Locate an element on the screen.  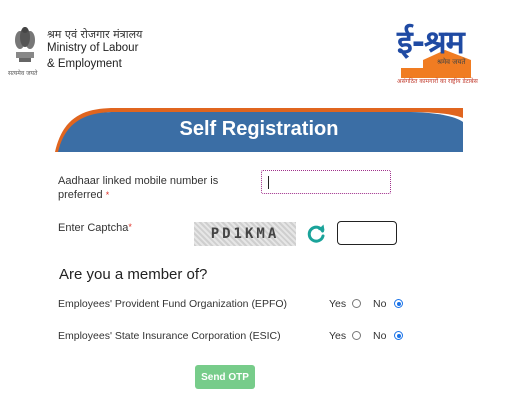
emblem-motto: सत्यमेव जयते is located at coordinates (23, 73).